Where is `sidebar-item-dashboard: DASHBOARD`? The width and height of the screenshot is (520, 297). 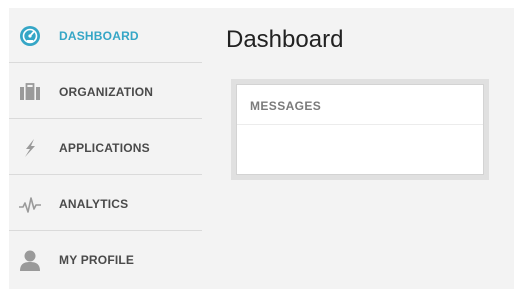
sidebar-item-dashboard: DASHBOARD is located at coordinates (105, 35).